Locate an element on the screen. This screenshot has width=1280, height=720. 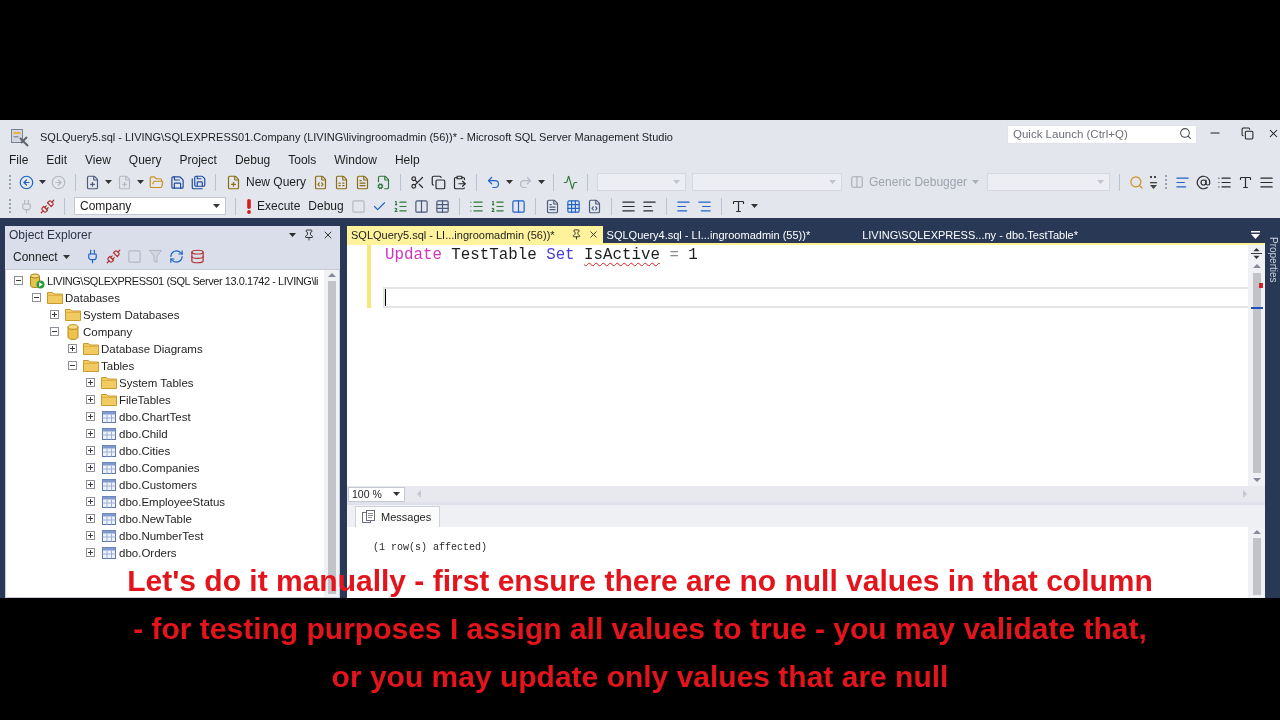
document-tab: LIVING\SQLEXPRESS...ny - dbo.TestTable* is located at coordinates (992, 234).